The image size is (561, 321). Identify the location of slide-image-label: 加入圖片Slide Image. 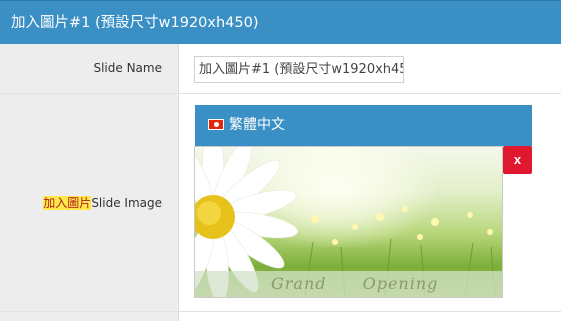
(102, 202).